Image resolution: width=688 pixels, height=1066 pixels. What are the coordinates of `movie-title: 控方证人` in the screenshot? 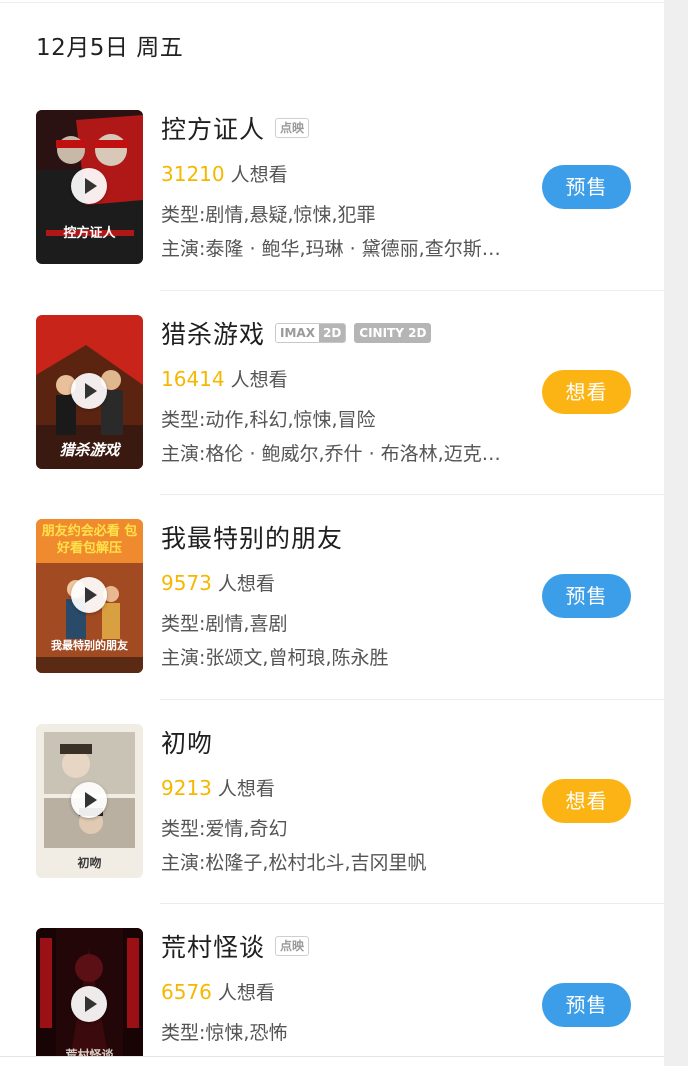 It's located at (213, 128).